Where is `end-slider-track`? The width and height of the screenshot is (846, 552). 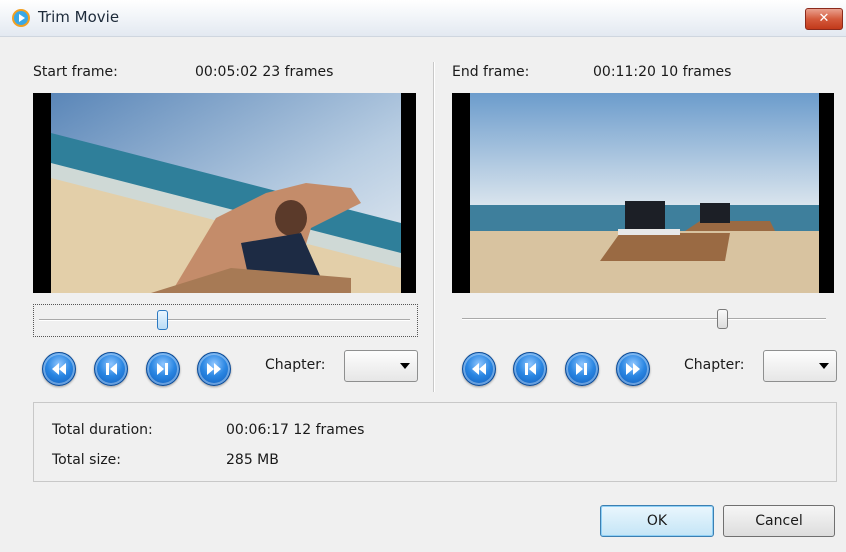 end-slider-track is located at coordinates (644, 319).